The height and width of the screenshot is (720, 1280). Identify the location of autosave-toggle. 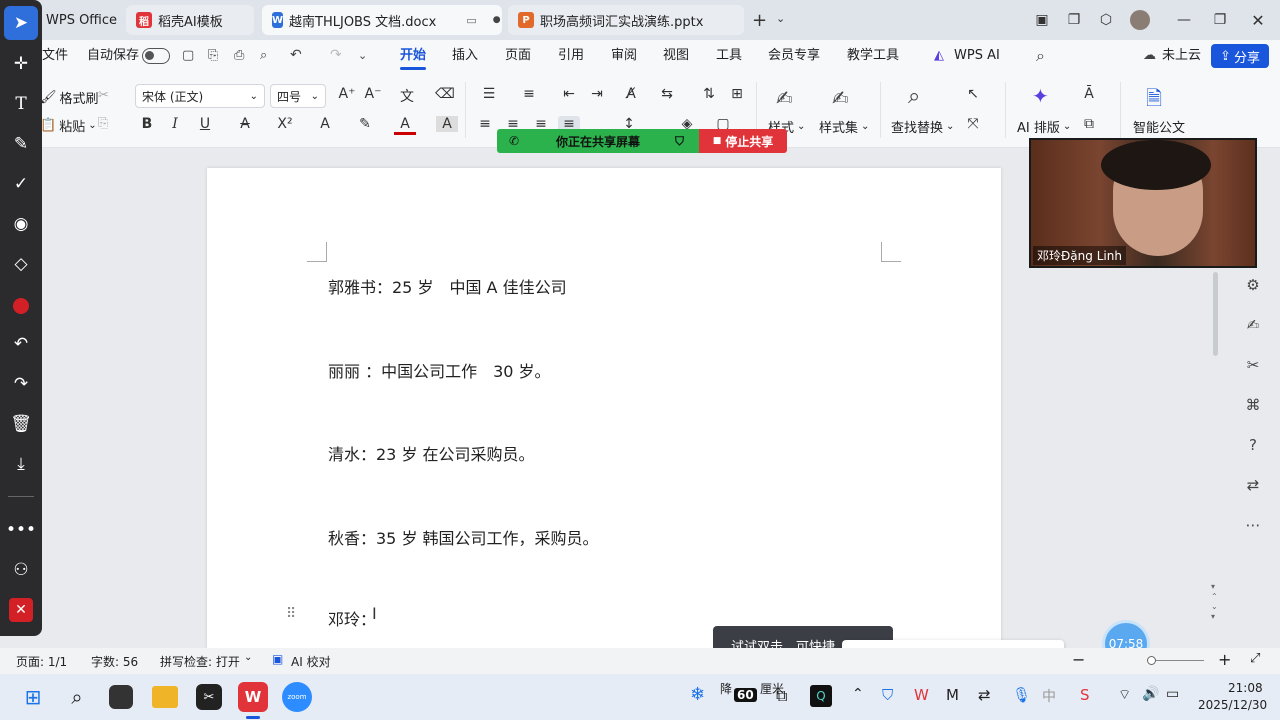
(156, 56).